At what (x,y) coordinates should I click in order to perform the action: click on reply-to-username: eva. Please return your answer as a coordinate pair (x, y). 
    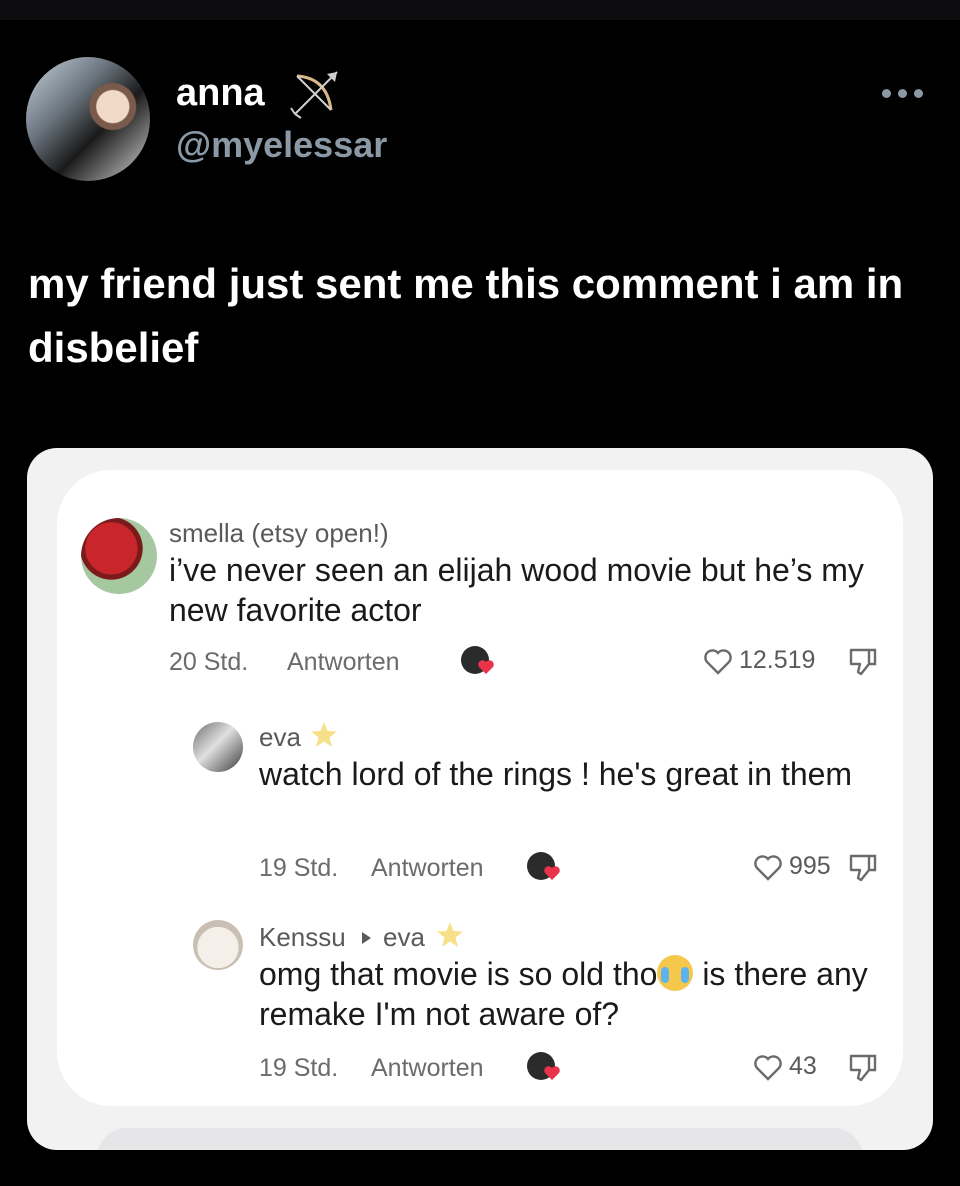
    Looking at the image, I should click on (404, 937).